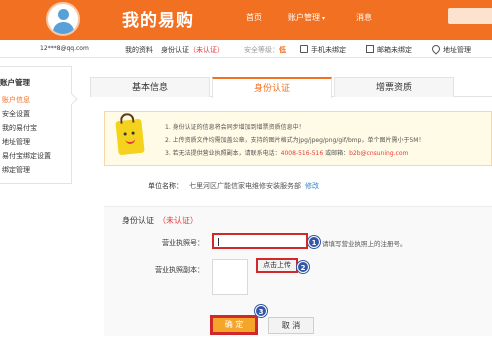  What do you see at coordinates (165, 186) in the screenshot?
I see `company-label: 单位名称：` at bounding box center [165, 186].